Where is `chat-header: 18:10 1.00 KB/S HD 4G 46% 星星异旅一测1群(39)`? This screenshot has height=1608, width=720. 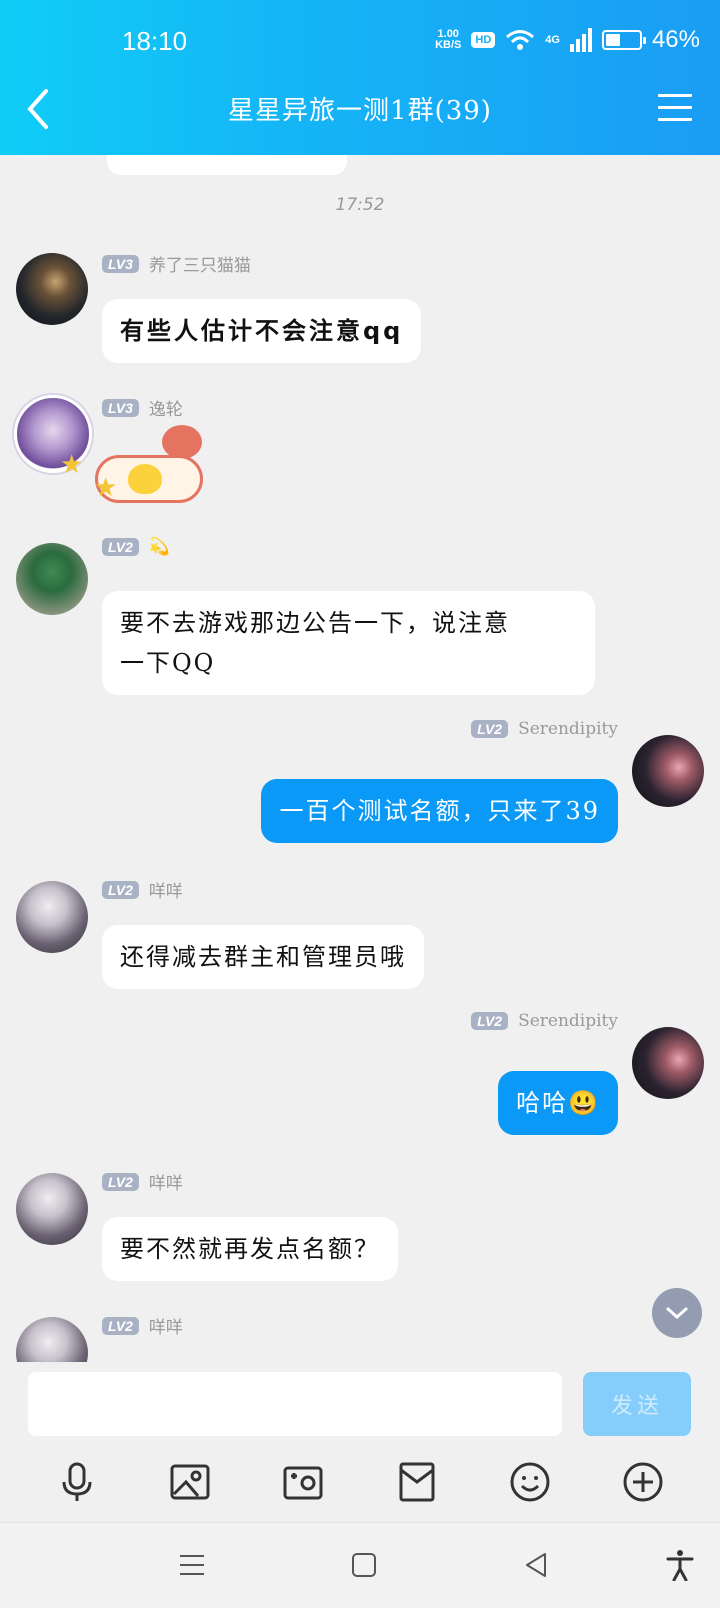 chat-header: 18:10 1.00 KB/S HD 4G 46% 星星异旅一测1群(39) is located at coordinates (360, 77).